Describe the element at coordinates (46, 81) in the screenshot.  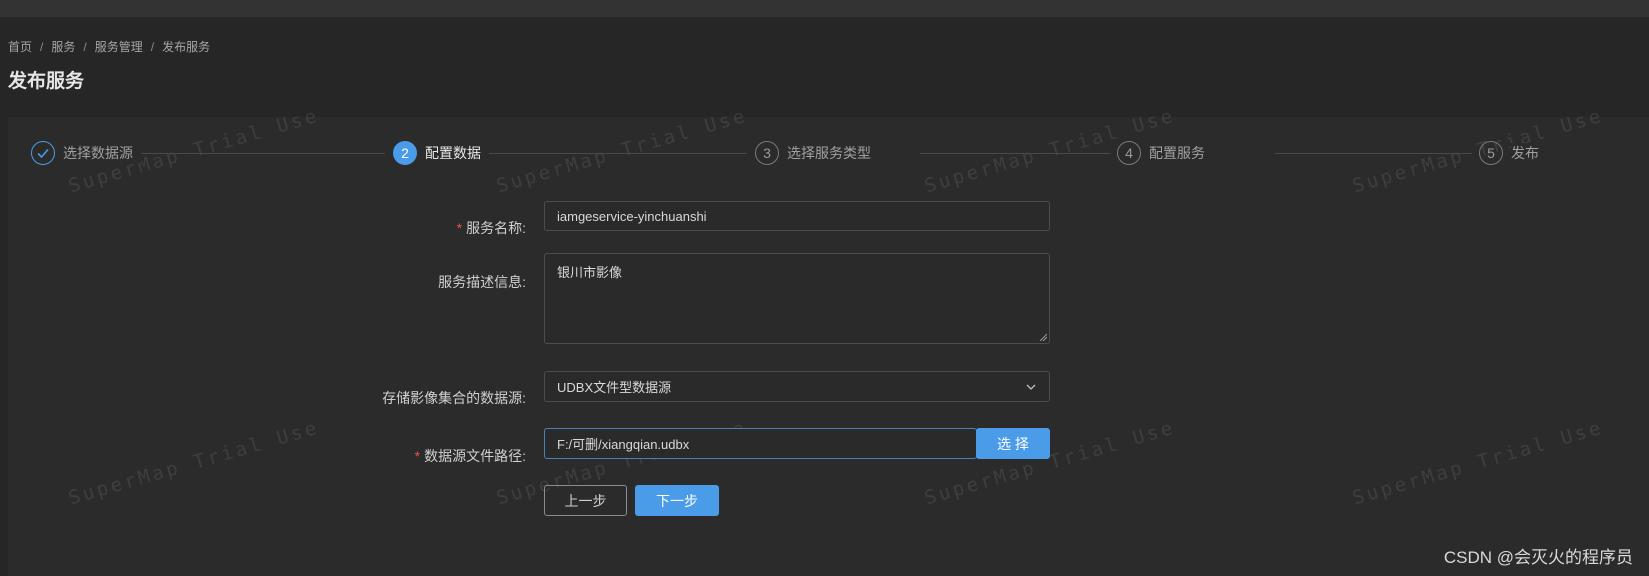
I see `page-title: 发布服务` at that location.